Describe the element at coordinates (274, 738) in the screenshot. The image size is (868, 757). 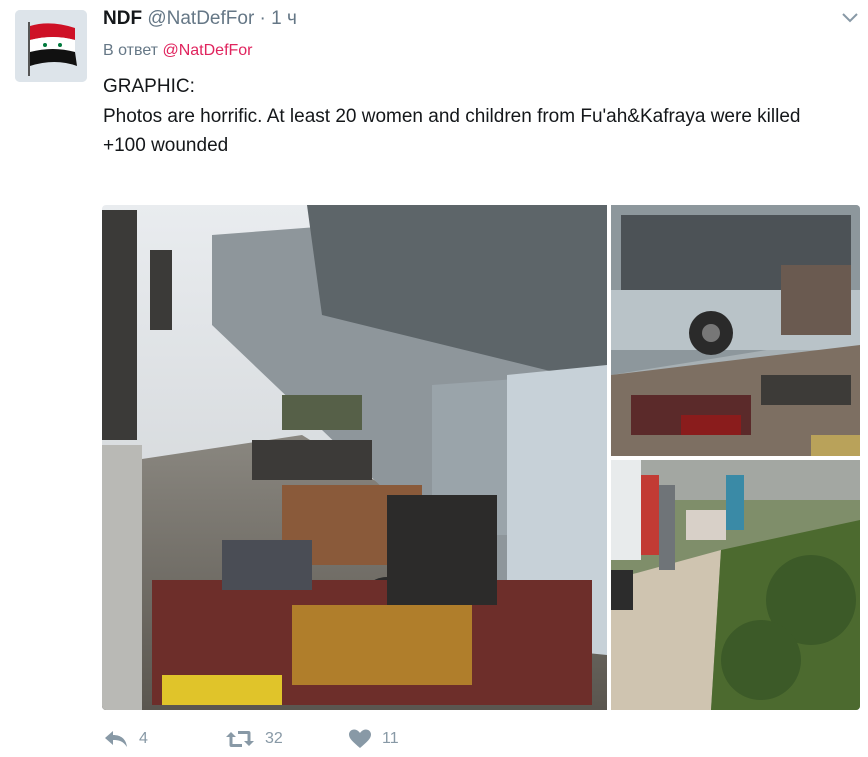
I see `retweet-count: 32` at that location.